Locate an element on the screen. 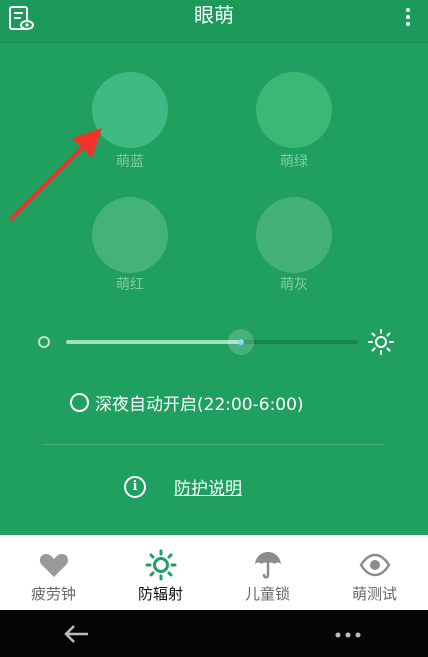 The height and width of the screenshot is (657, 428). night-auto-toggle: 深夜自动开启(22:00-6:00) is located at coordinates (187, 402).